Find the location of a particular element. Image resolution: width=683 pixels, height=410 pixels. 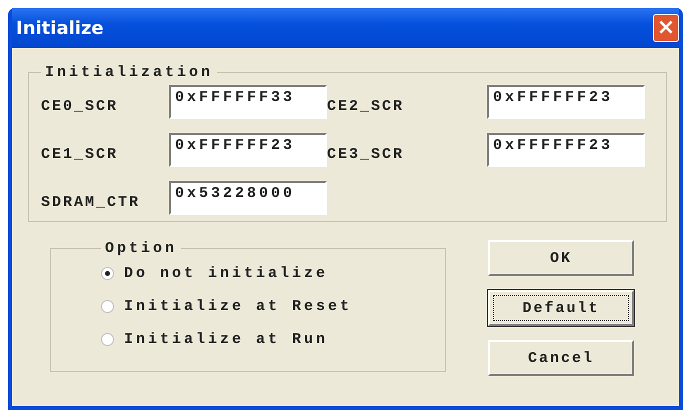

field-label: CE3_SCR is located at coordinates (366, 153).